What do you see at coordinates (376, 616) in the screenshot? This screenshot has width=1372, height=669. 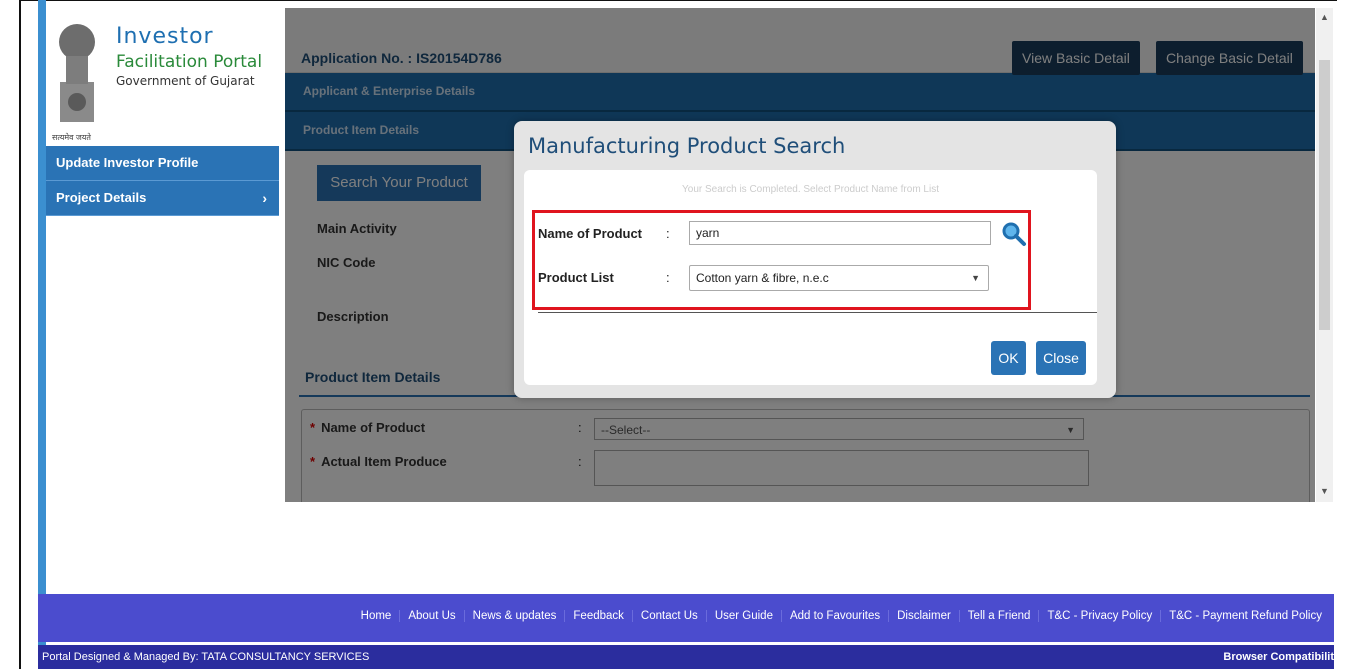 I see `footer-link-home: Home` at bounding box center [376, 616].